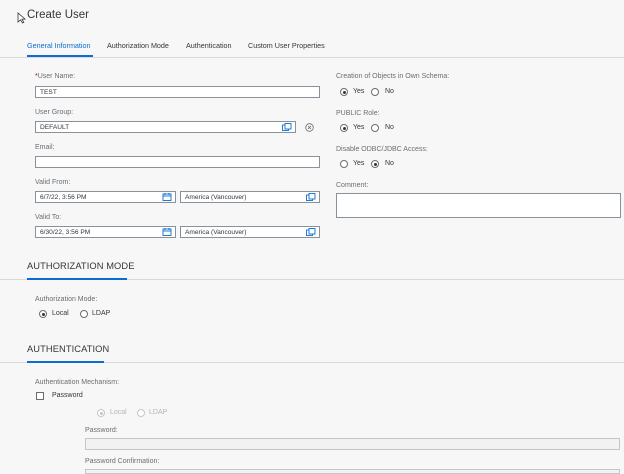  Describe the element at coordinates (55, 76) in the screenshot. I see `user-name-label: *User Name:` at that location.